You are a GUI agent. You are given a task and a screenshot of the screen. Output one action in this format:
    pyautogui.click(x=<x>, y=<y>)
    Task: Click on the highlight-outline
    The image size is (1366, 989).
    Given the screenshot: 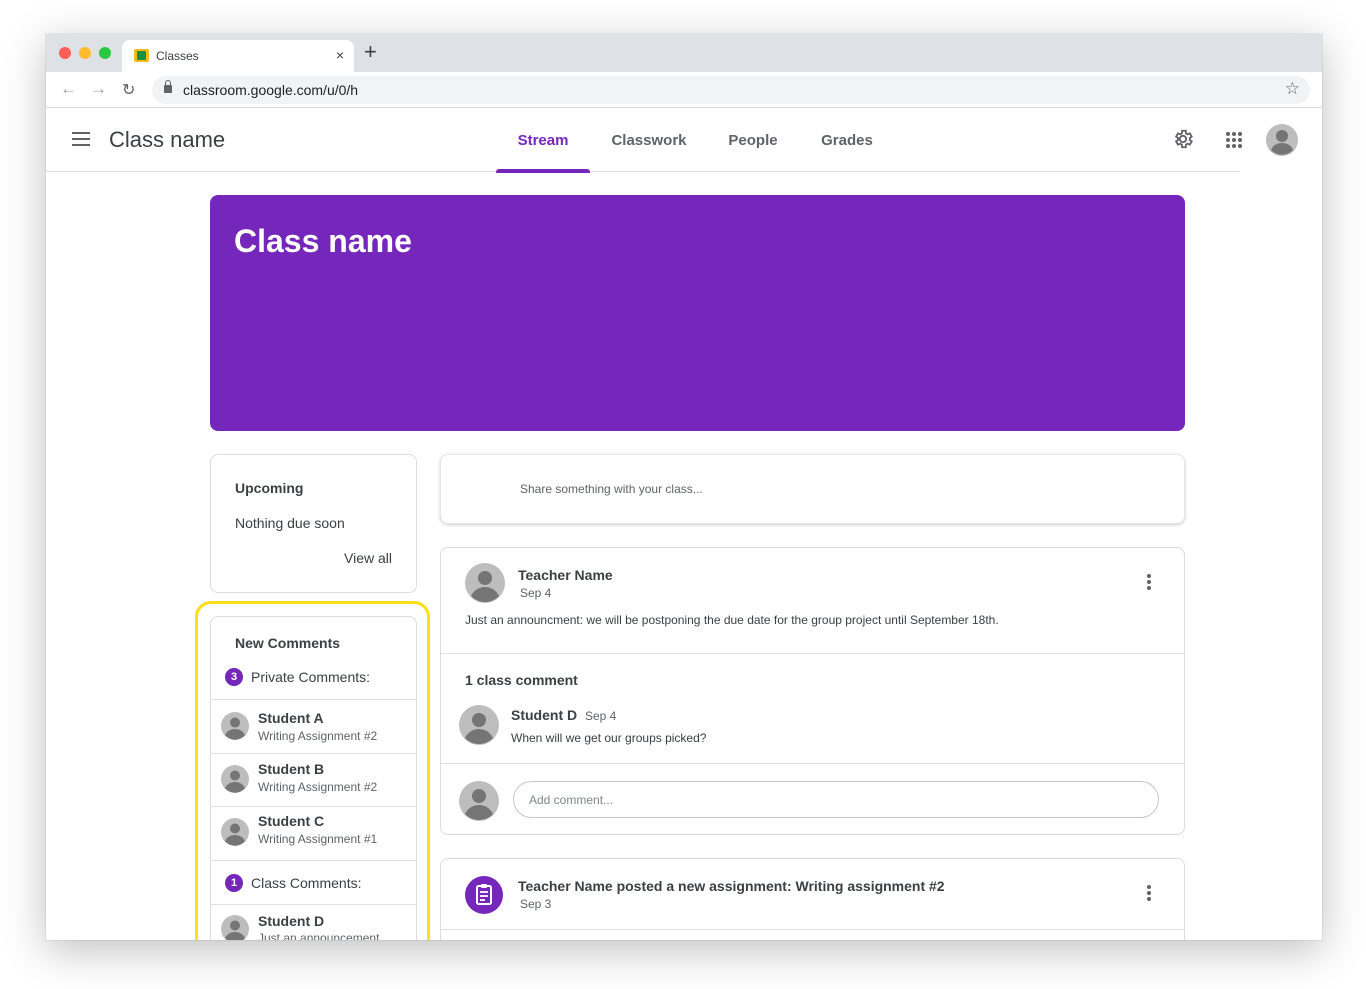 What is the action you would take?
    pyautogui.click(x=312, y=770)
    